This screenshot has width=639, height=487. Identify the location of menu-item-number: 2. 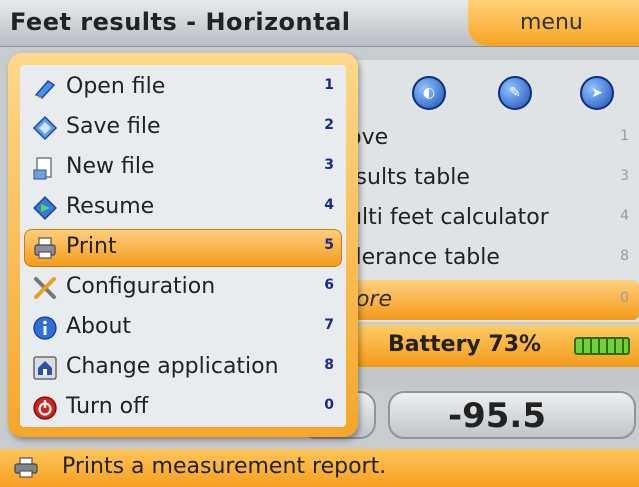
(329, 125).